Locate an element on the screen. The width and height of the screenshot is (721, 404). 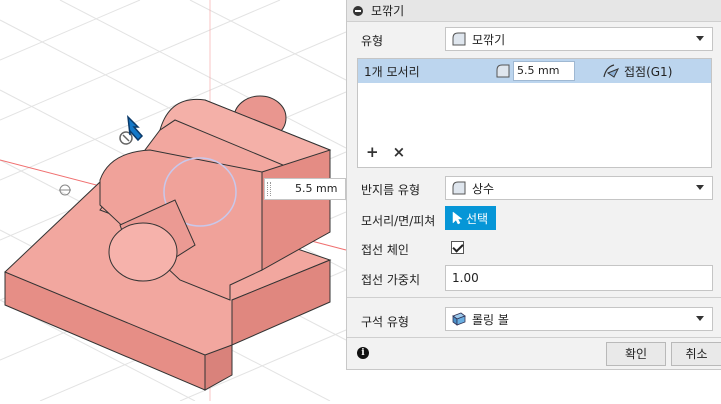
info-icon: i is located at coordinates (363, 353).